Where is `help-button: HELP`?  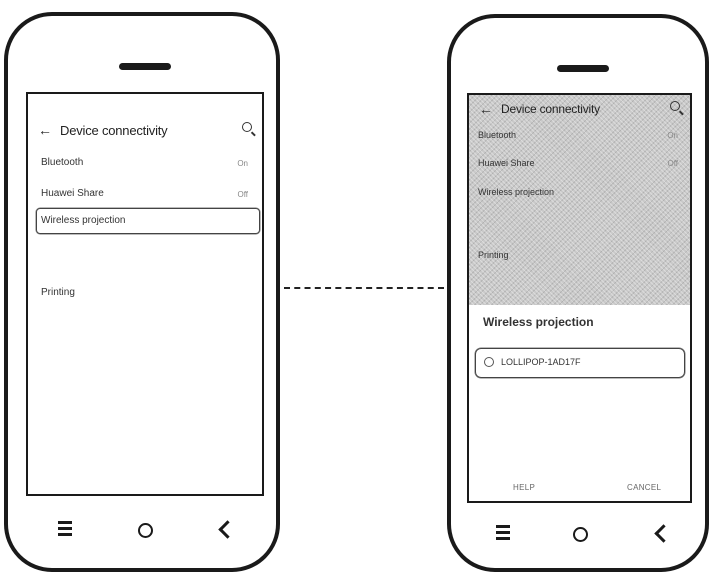 help-button: HELP is located at coordinates (524, 487).